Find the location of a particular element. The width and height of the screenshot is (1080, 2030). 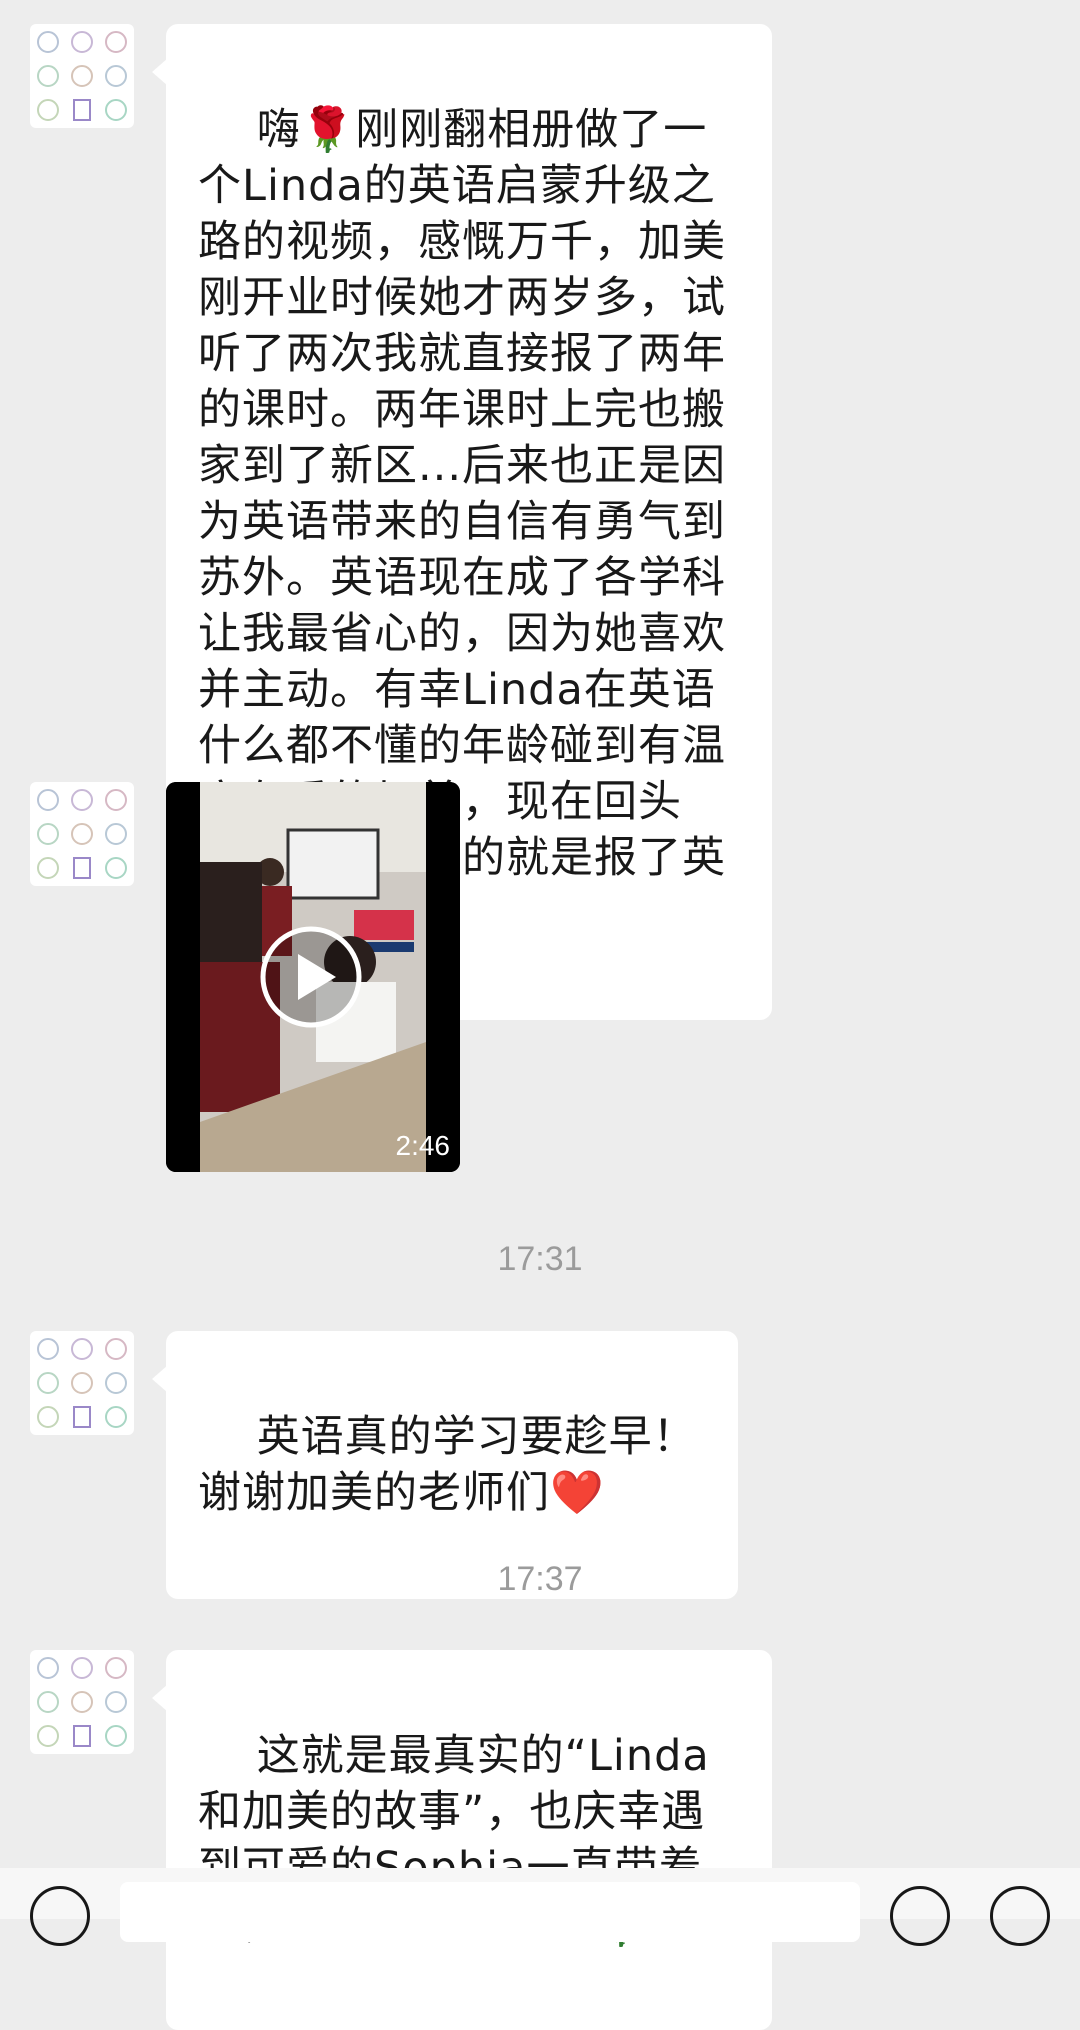

chat-input-bar is located at coordinates (540, 1907).